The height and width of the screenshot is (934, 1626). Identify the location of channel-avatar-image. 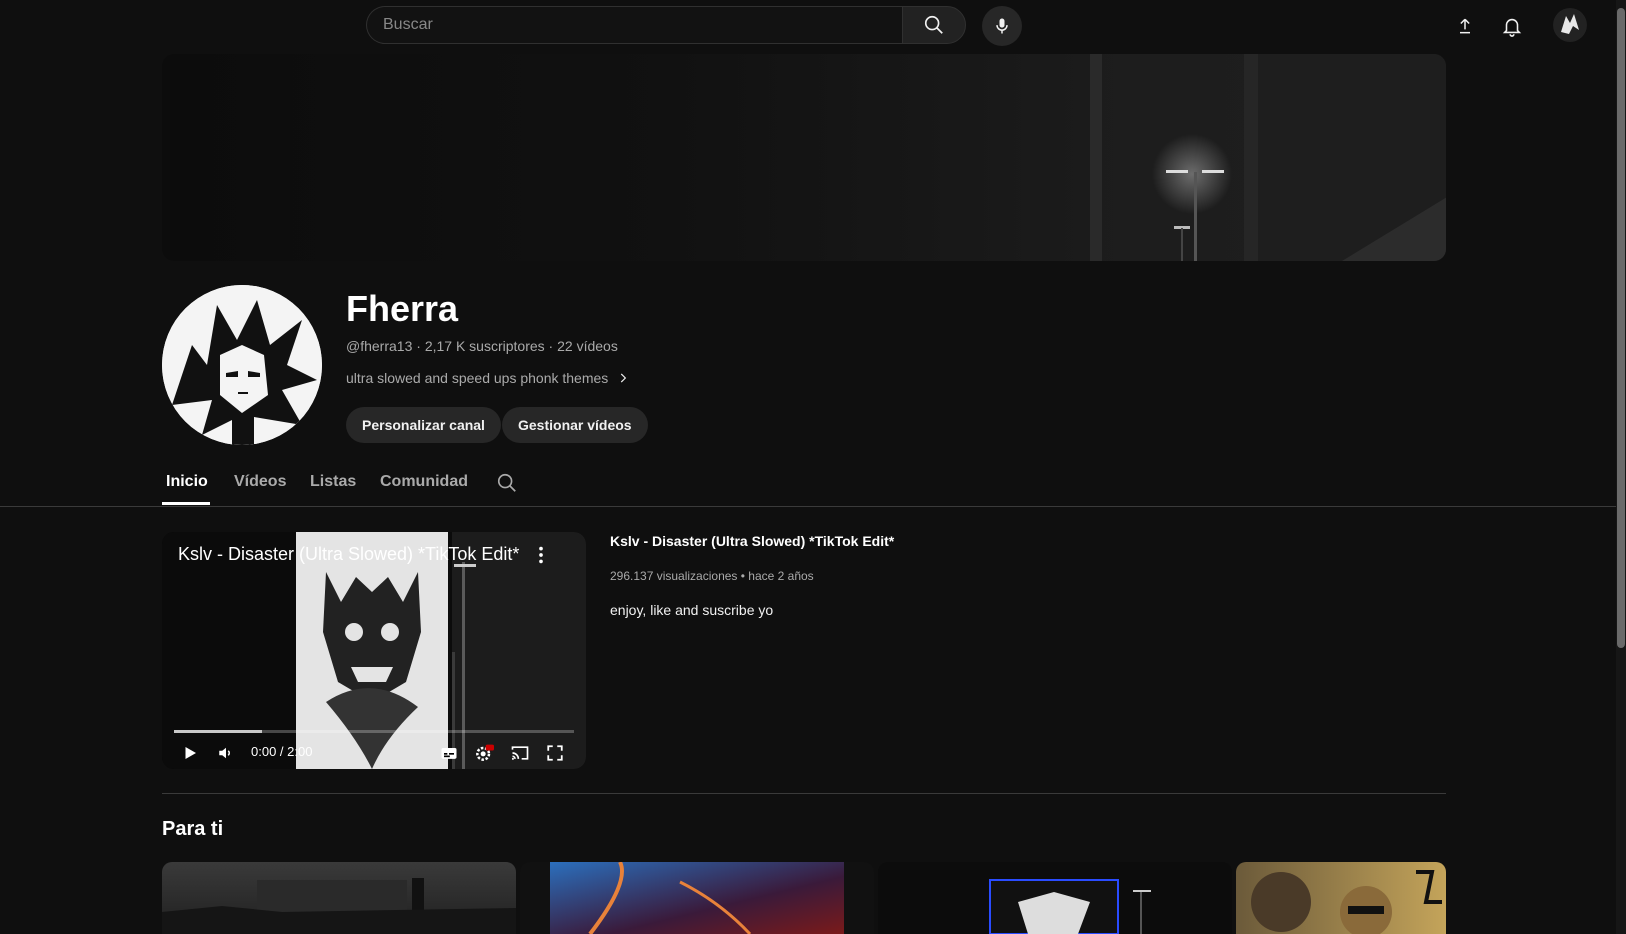
(242, 365).